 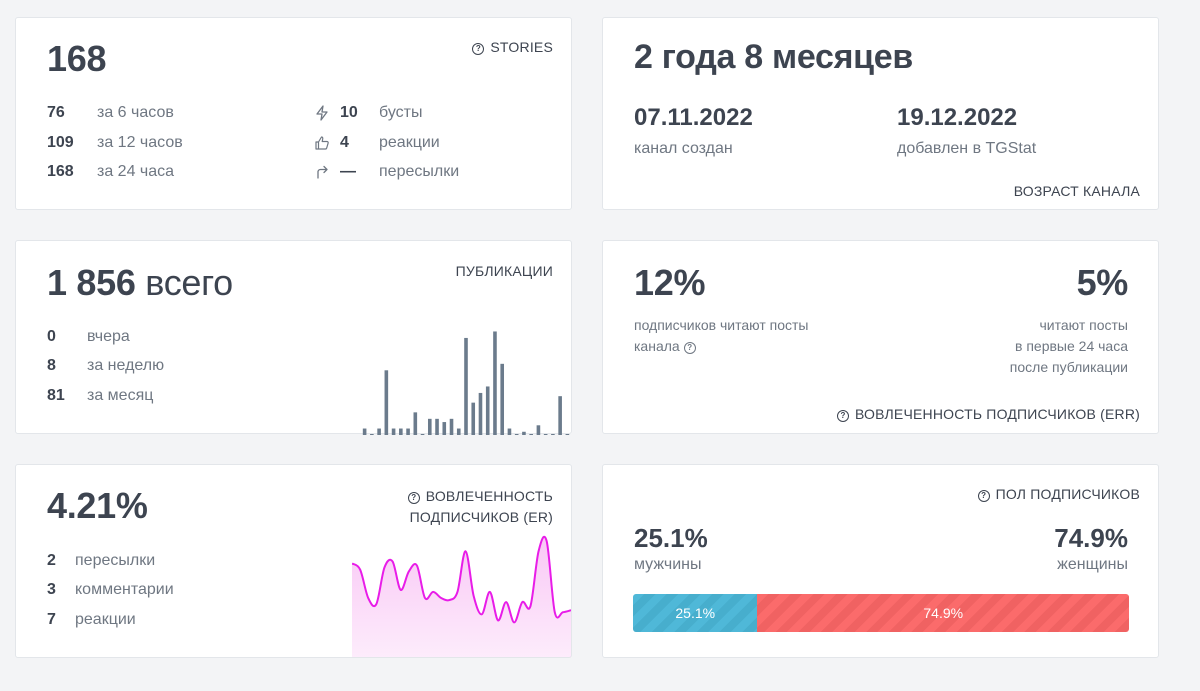 I want to click on er-caption-line: ВОВЛЕЧЕННОСТЬ, so click(x=489, y=496).